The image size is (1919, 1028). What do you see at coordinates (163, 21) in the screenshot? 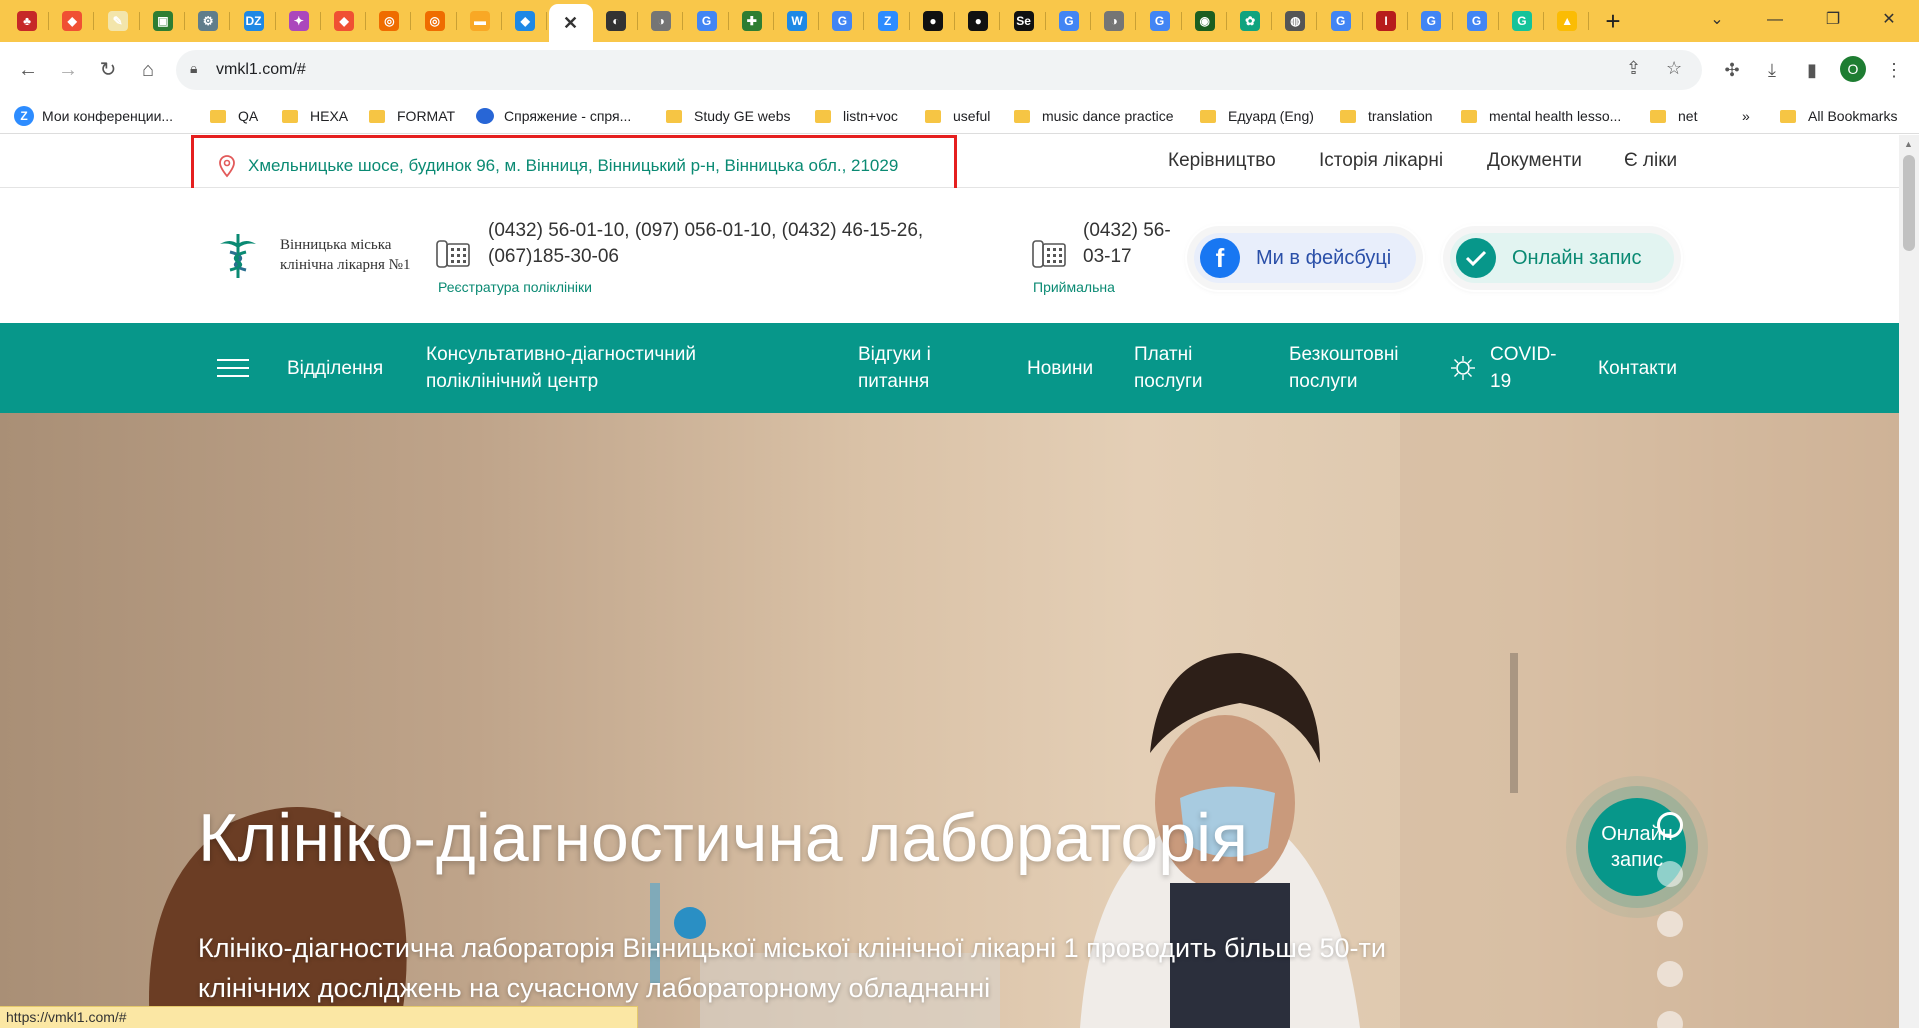
I see `browser-tab: ▣` at bounding box center [163, 21].